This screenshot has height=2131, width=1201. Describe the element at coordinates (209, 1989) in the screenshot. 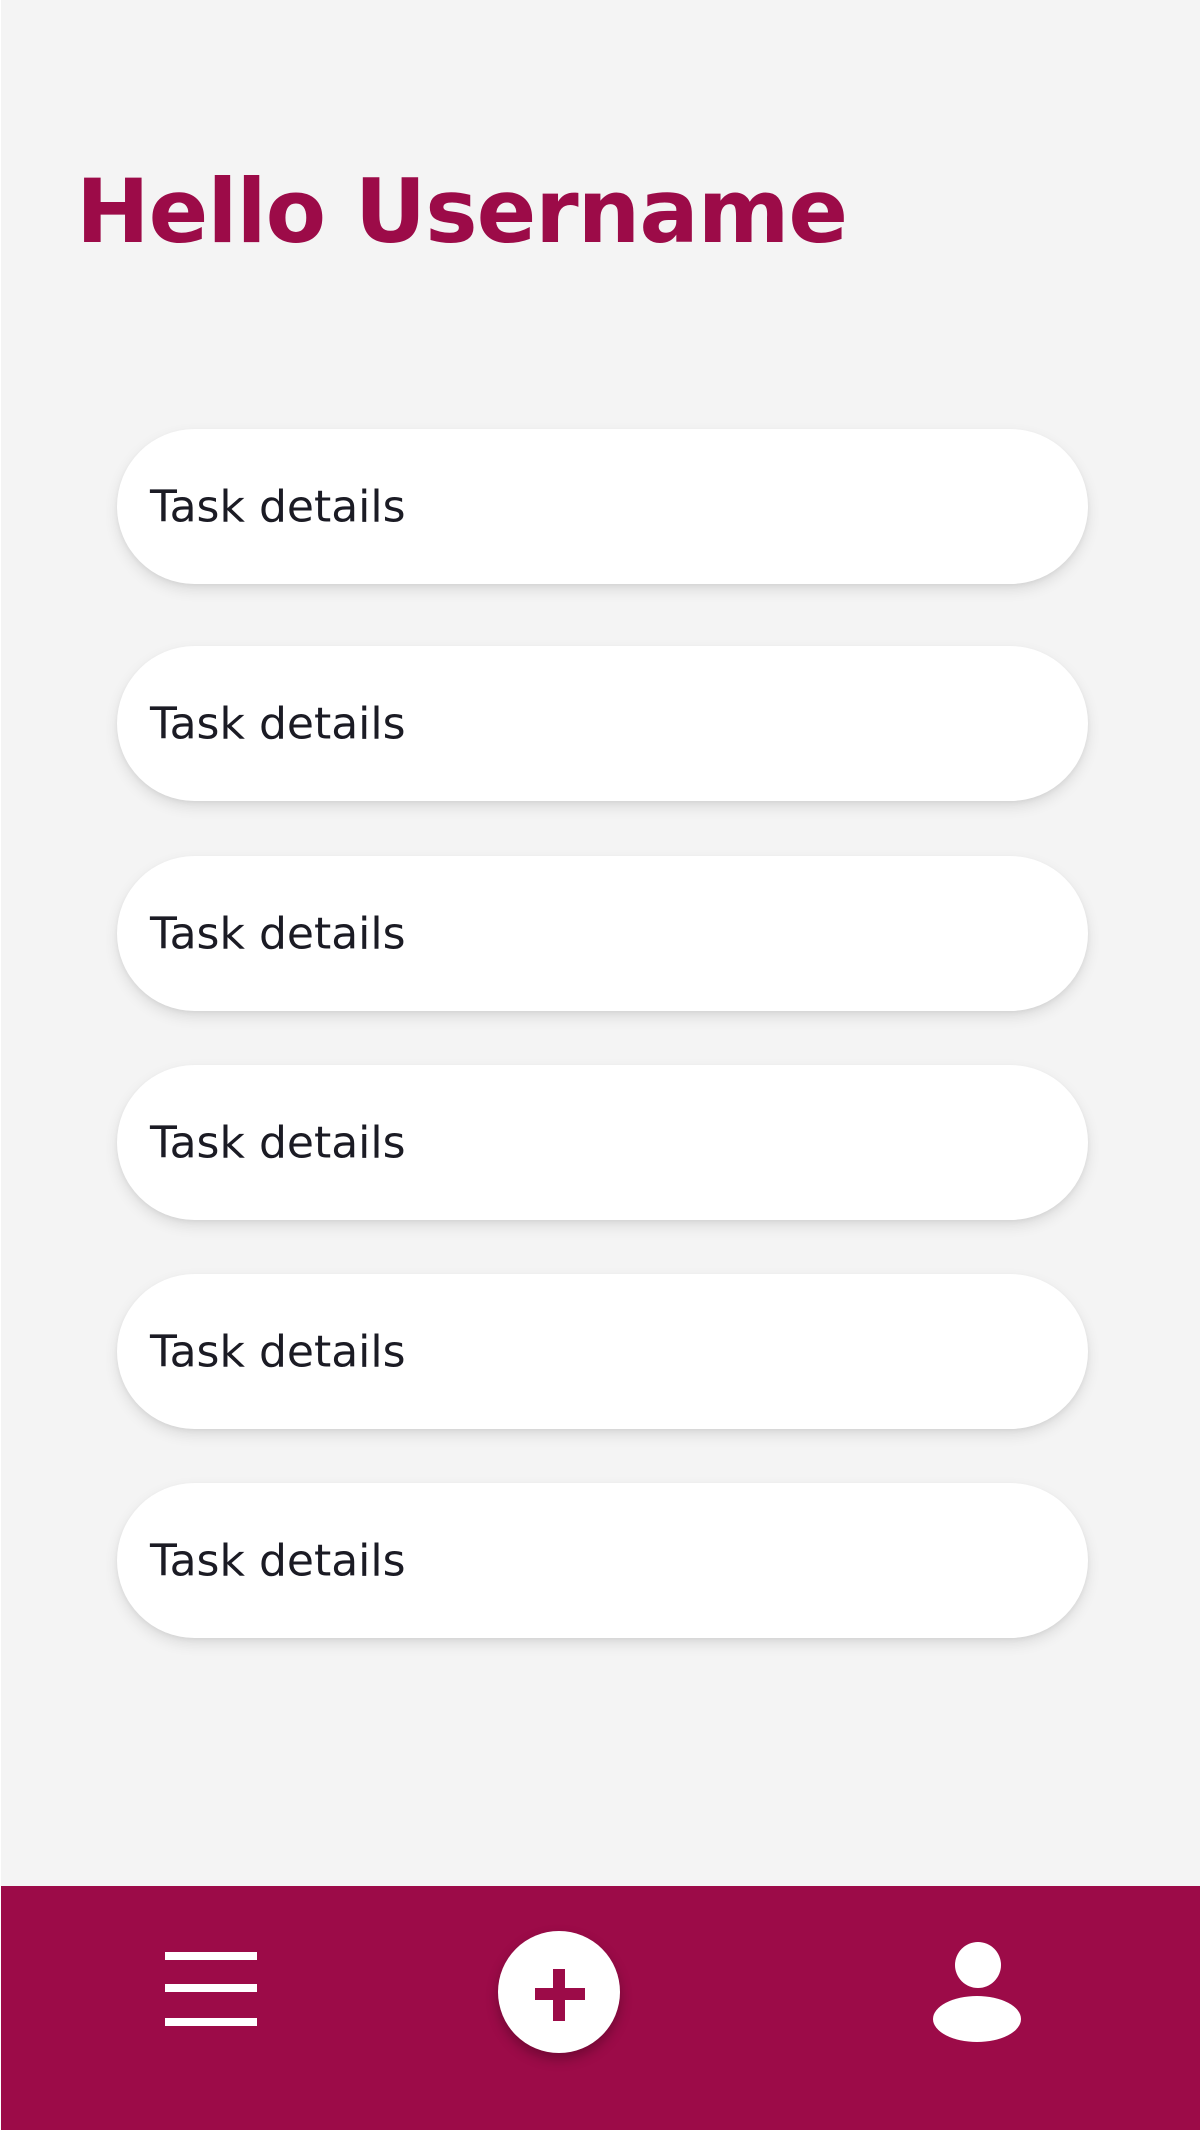

I see `menu-button` at that location.